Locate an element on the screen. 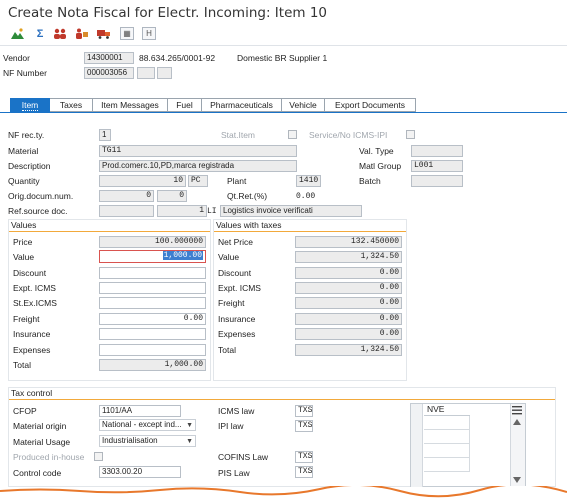 Image resolution: width=567 pixels, height=502 pixels. freight-field: 0.00 is located at coordinates (152, 319).